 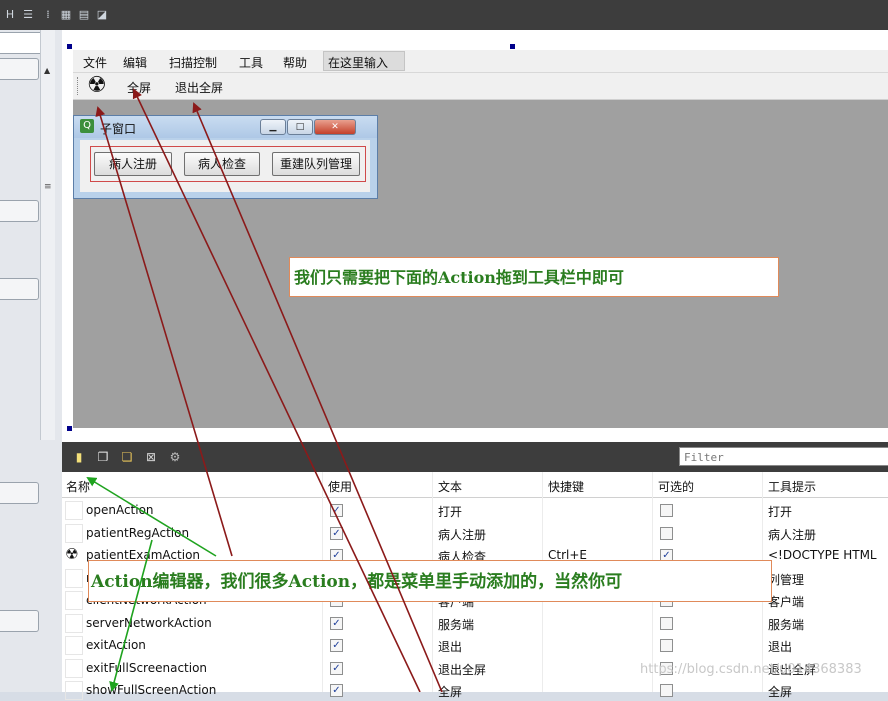 What do you see at coordinates (164, 331) in the screenshot?
I see `arrow-to-radiation-icon` at bounding box center [164, 331].